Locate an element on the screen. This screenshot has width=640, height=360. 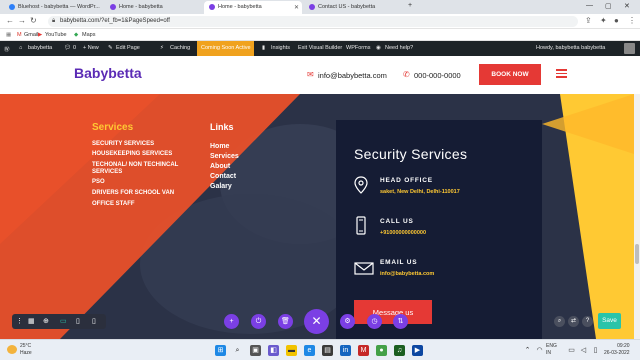
save-button: Save is located at coordinates (609, 321).